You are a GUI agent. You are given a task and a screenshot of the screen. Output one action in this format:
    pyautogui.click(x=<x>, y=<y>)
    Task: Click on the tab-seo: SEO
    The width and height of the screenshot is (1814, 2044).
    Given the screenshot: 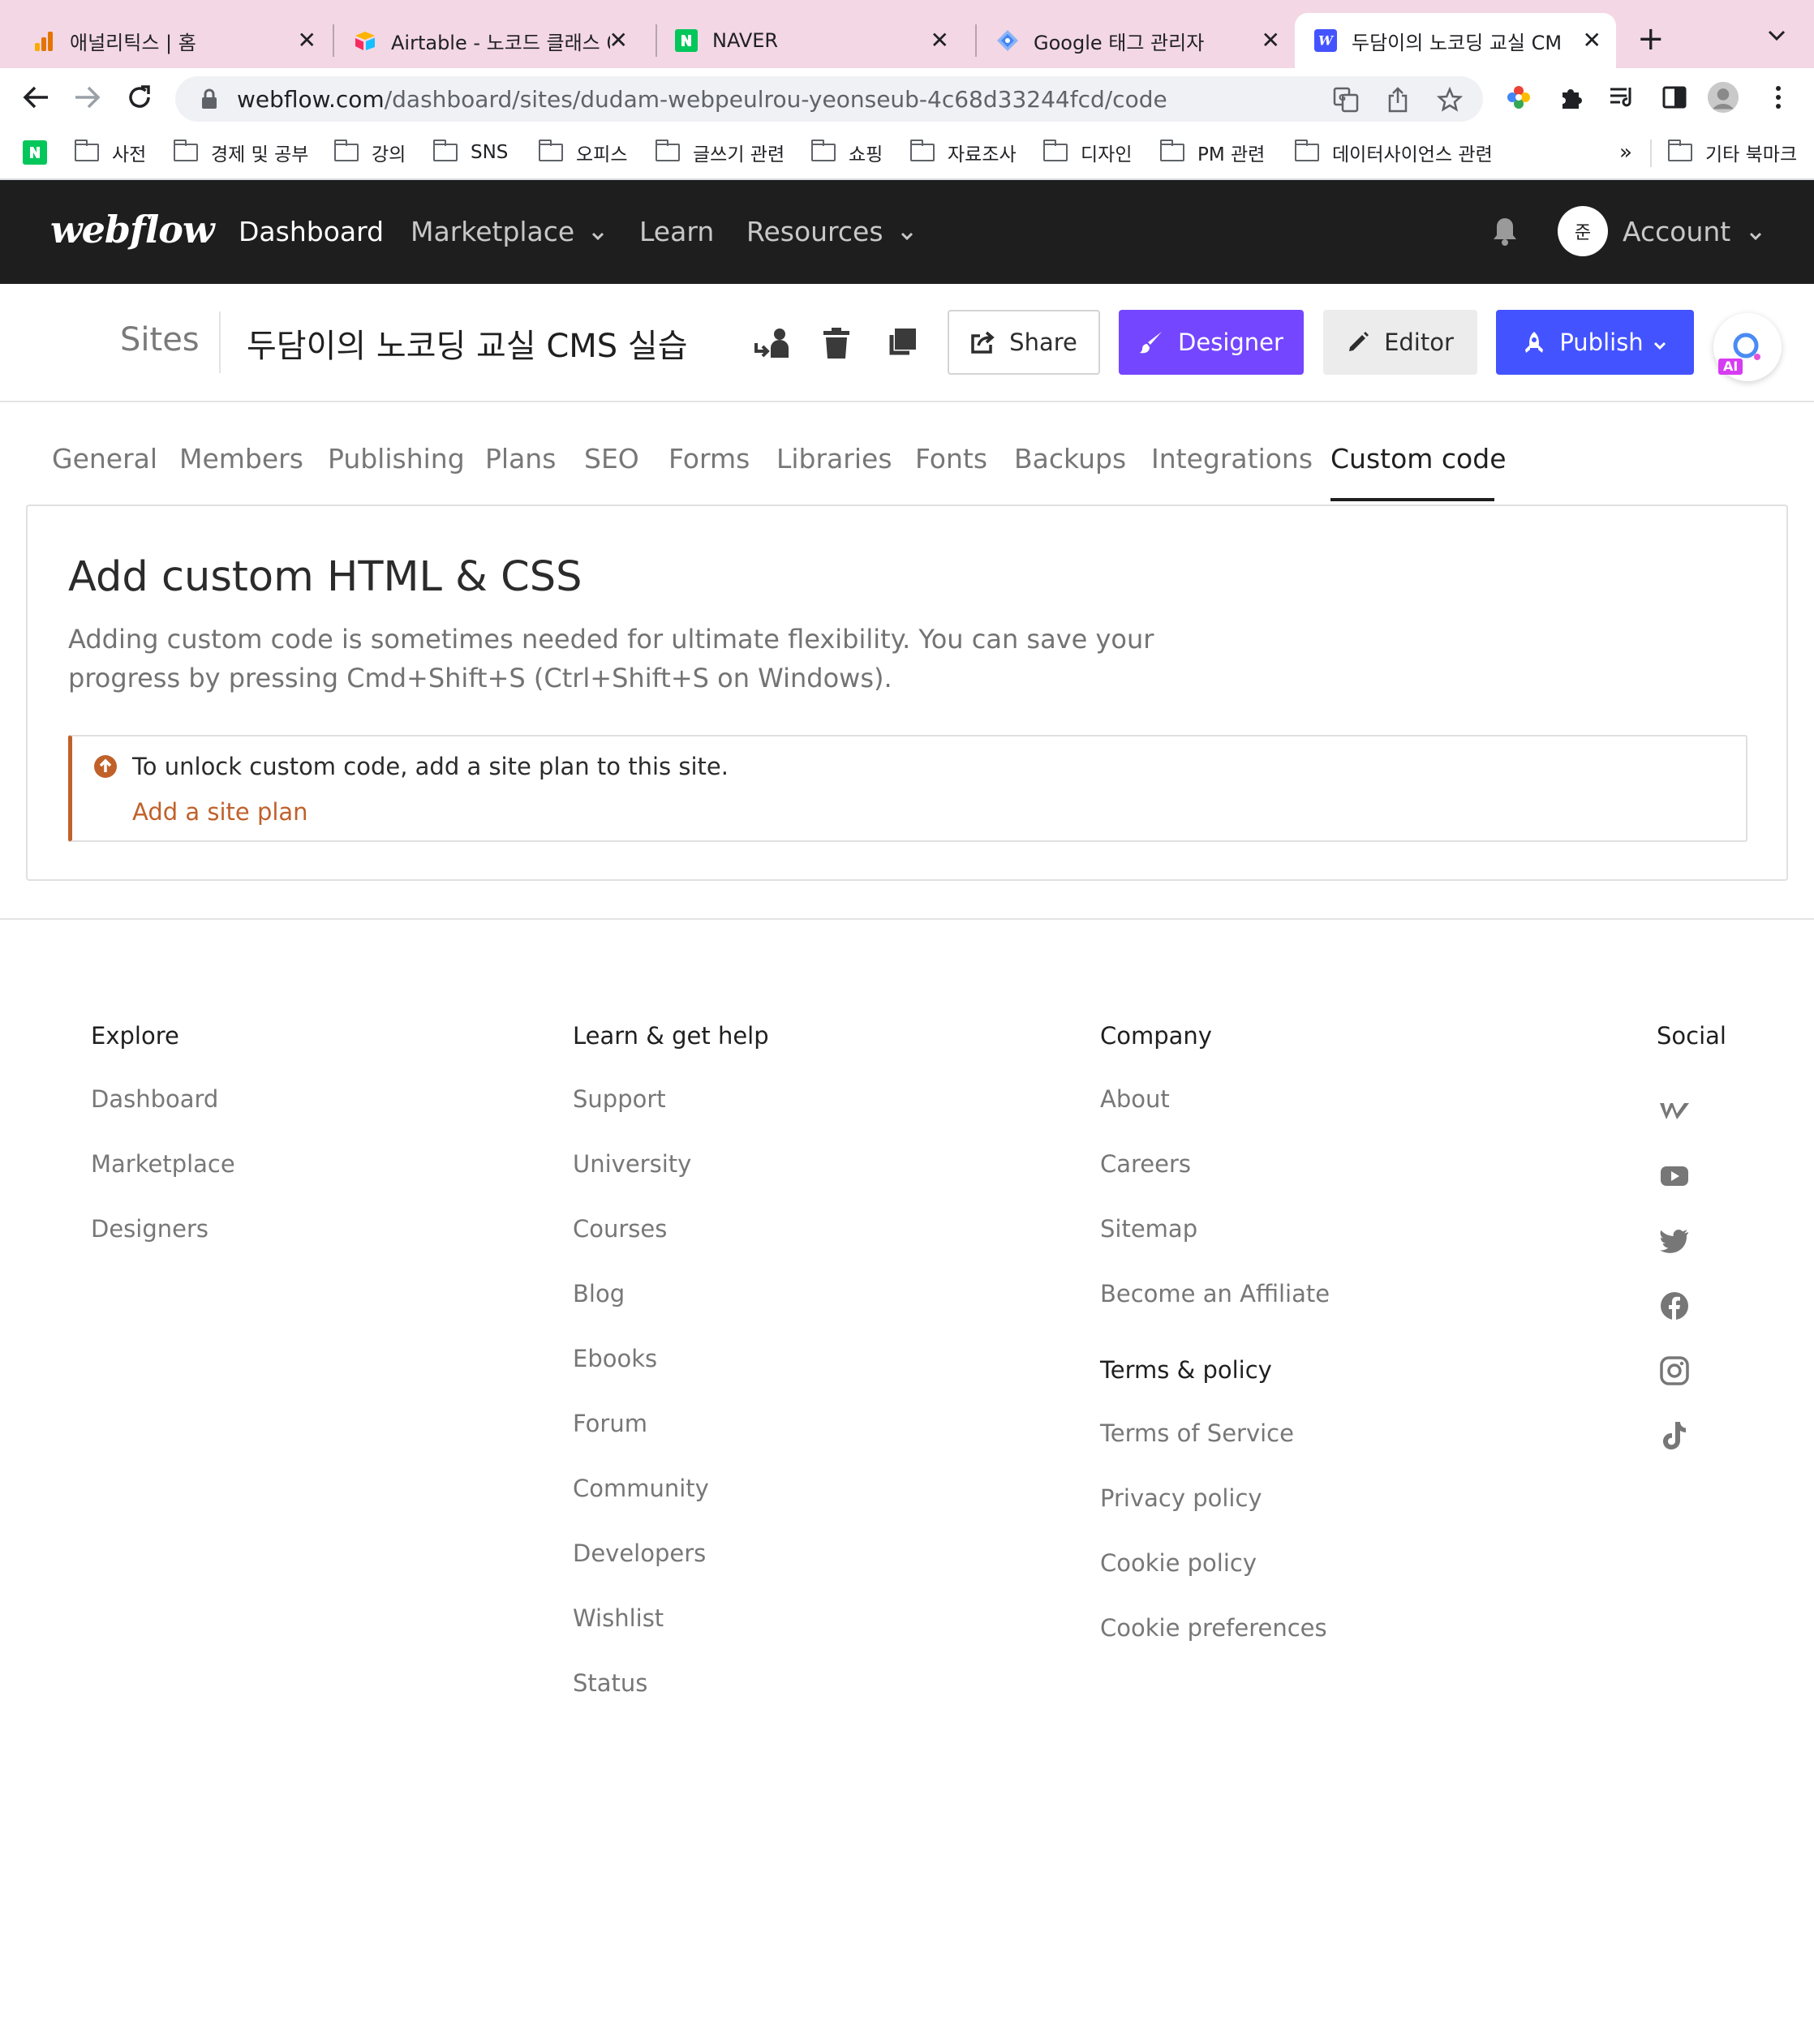 What is the action you would take?
    pyautogui.click(x=611, y=458)
    